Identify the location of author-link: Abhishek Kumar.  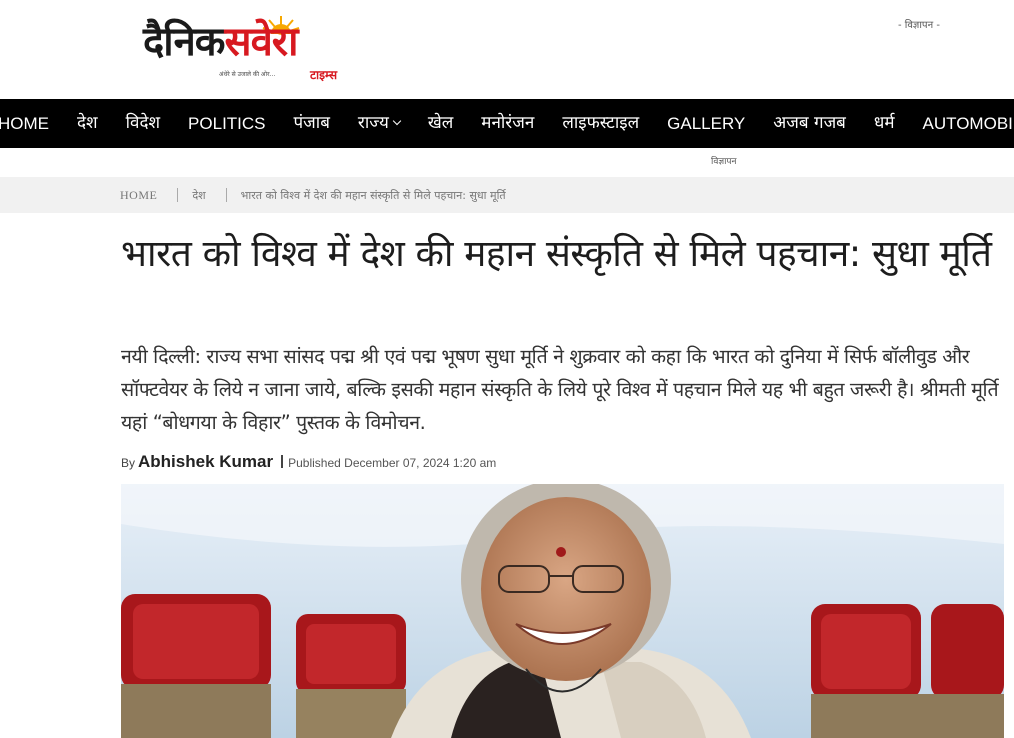
(205, 462).